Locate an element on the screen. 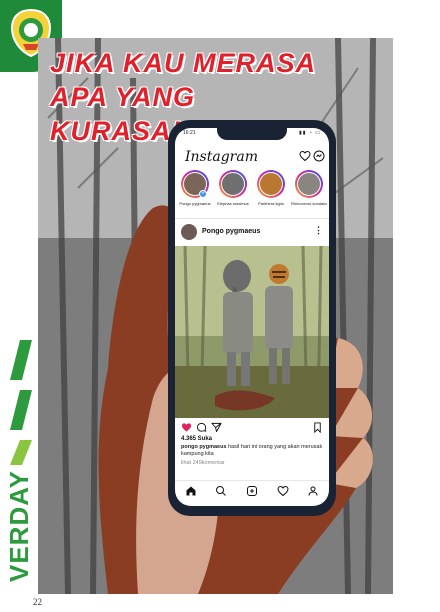 The height and width of the screenshot is (612, 440). headline-line-1: JIKA KAU MERASA is located at coordinates (183, 63).